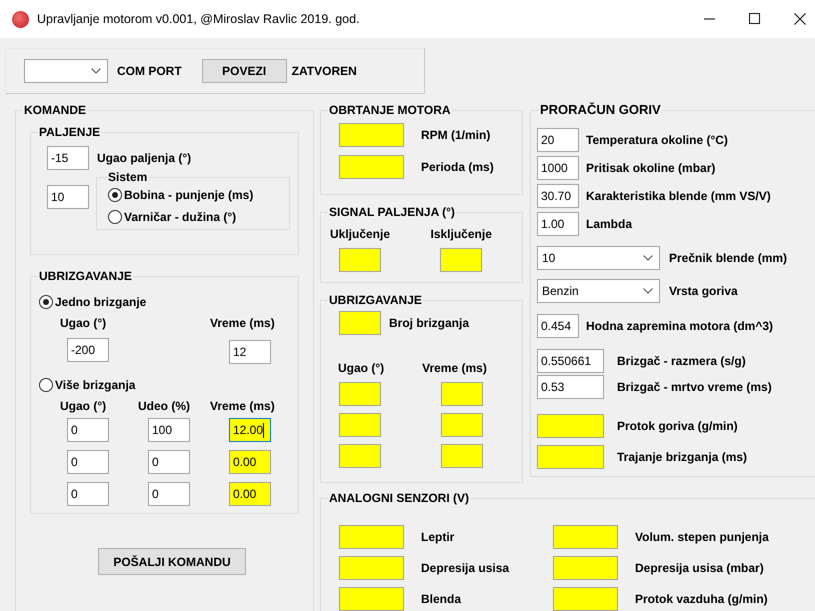 The width and height of the screenshot is (815, 611). Describe the element at coordinates (678, 196) in the screenshot. I see `field-label: Karakteristika blende (mm VS/V)` at that location.